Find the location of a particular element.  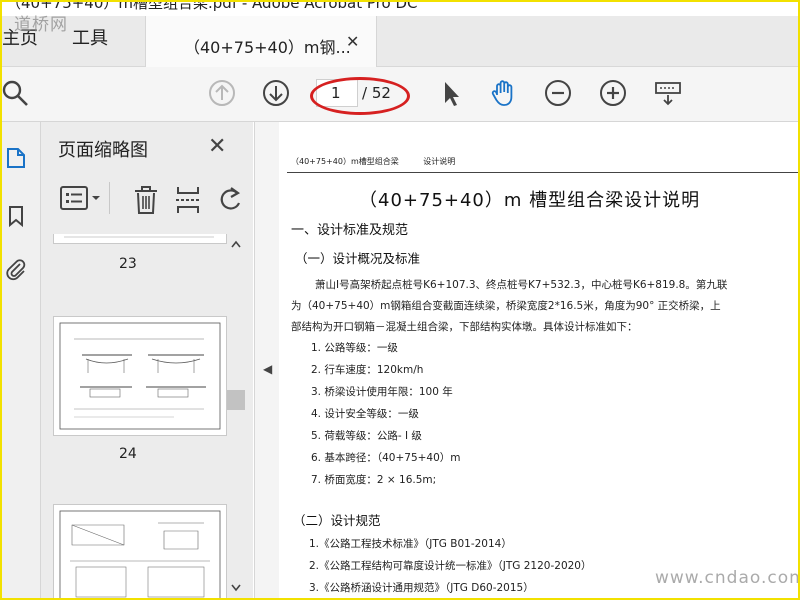

section-heading: 一、设计标准及规范 is located at coordinates (350, 230).